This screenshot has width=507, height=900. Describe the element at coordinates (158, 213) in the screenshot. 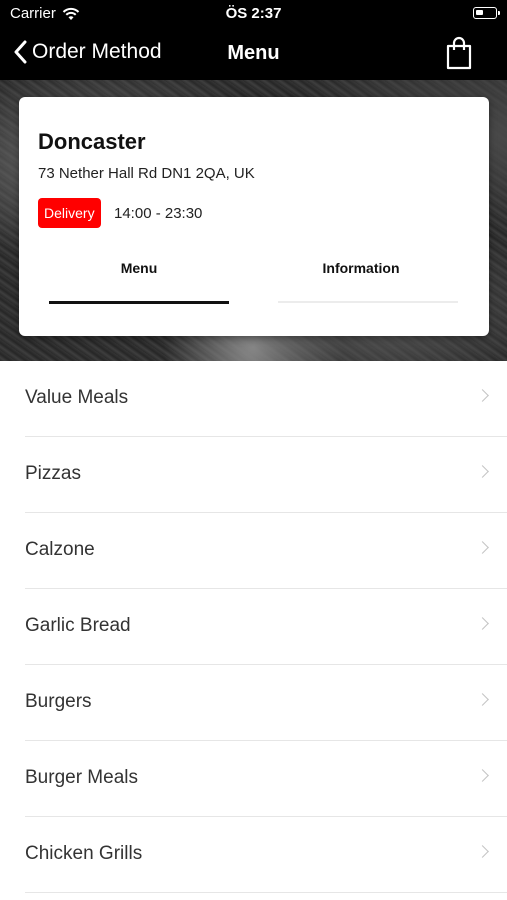

I see `store-hours: 14:00 - 23:30` at that location.